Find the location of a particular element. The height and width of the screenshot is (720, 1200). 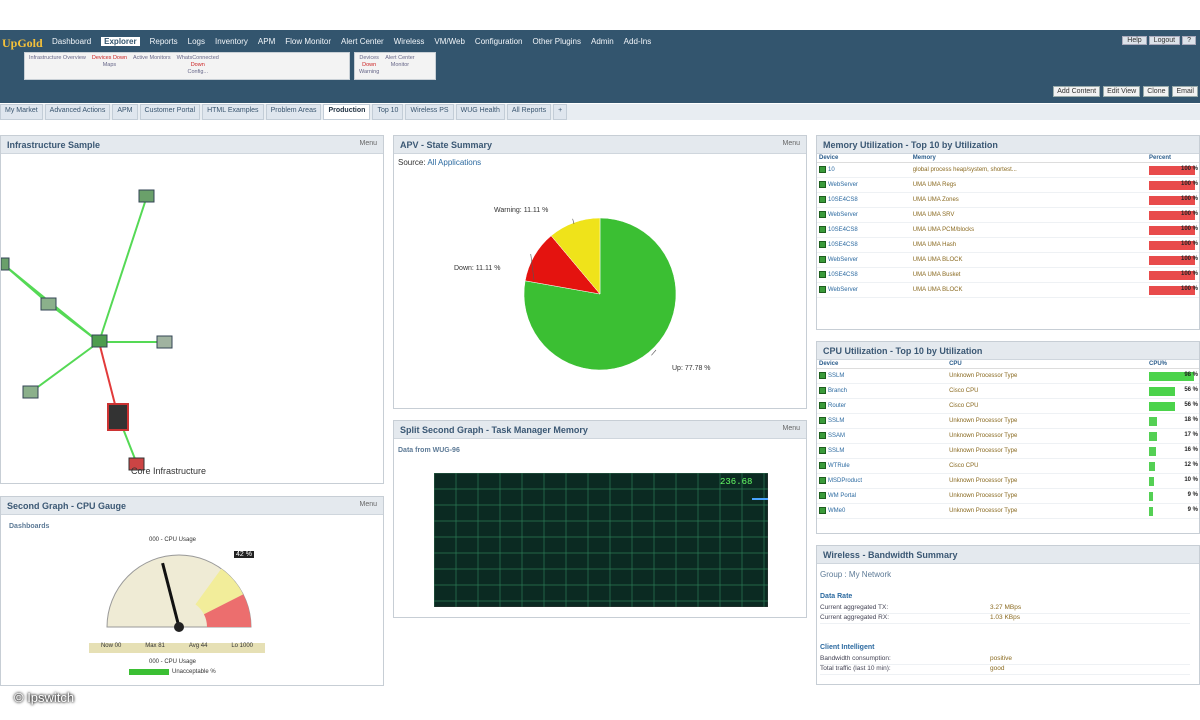

table-row: SSLM Unknown Processor Type 18 % is located at coordinates (1008, 421).